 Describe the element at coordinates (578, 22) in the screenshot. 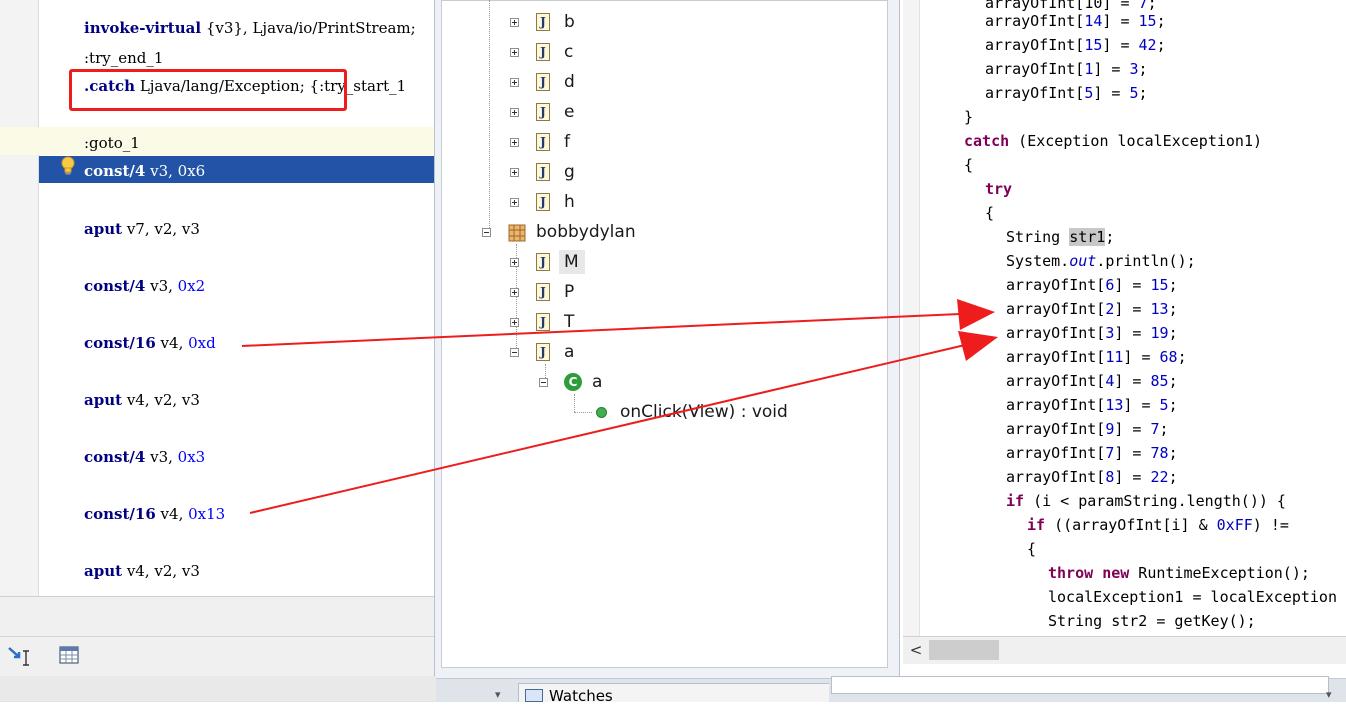

I see `tree-item-b: Jb` at that location.